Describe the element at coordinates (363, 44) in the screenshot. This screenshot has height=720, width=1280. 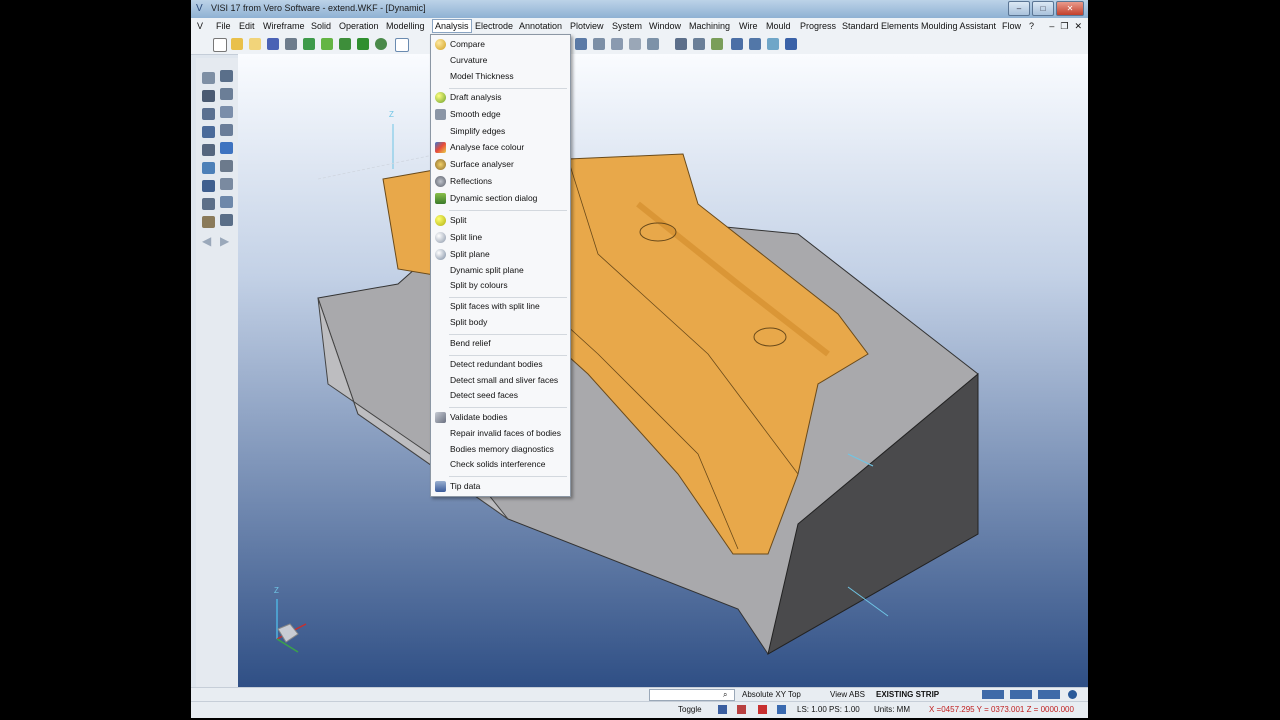
I see `redraw-icon` at that location.